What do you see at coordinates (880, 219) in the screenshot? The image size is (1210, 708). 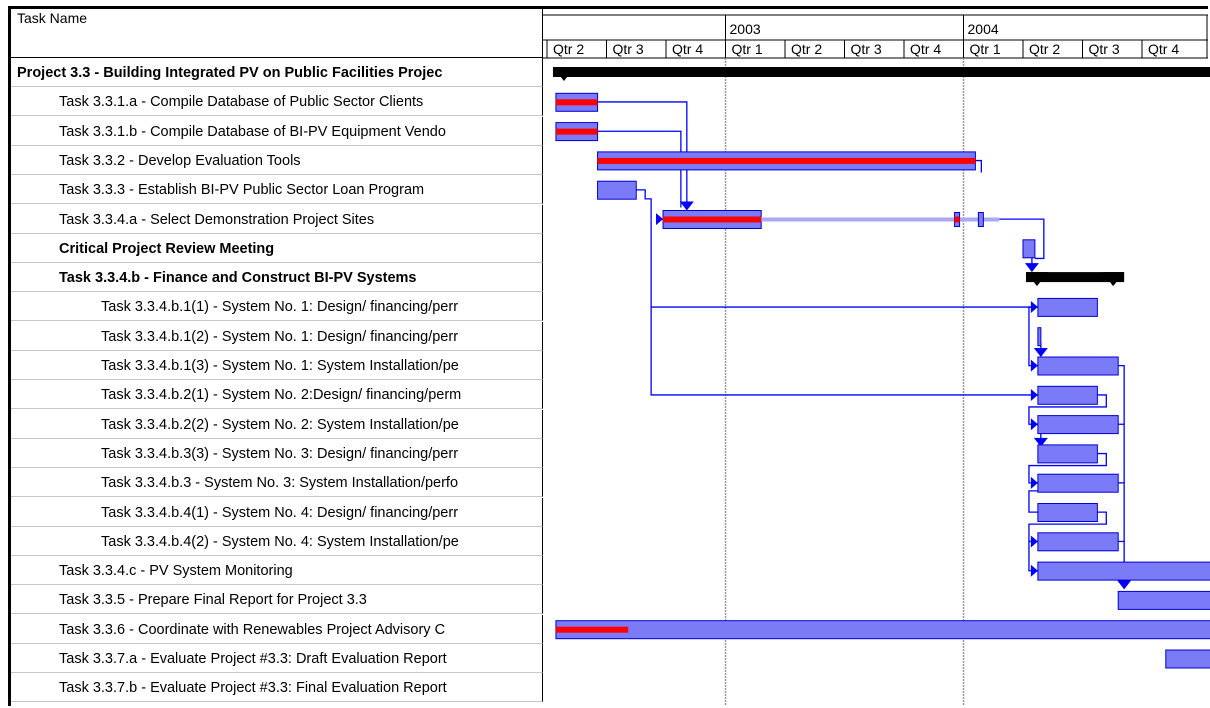 I see `split-line` at bounding box center [880, 219].